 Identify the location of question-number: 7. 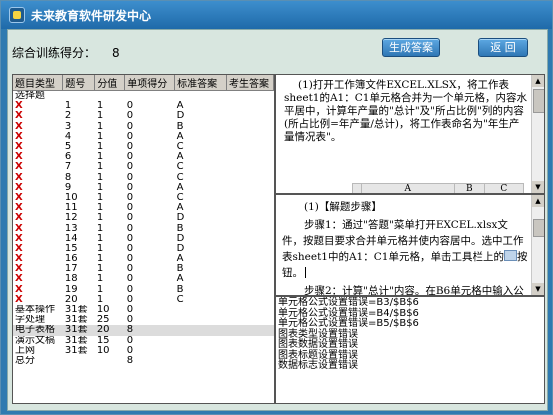
(68, 167).